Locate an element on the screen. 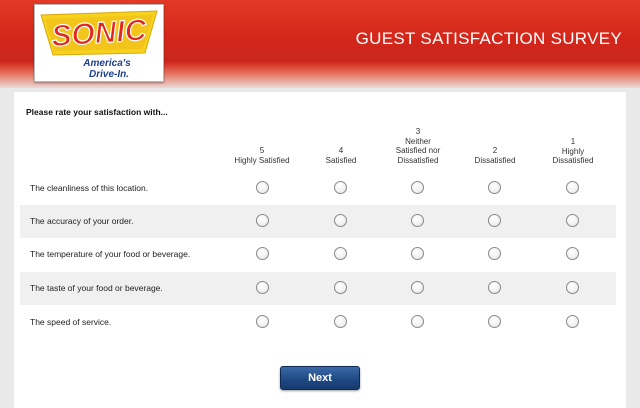 The height and width of the screenshot is (408, 640). next-button: Next is located at coordinates (320, 378).